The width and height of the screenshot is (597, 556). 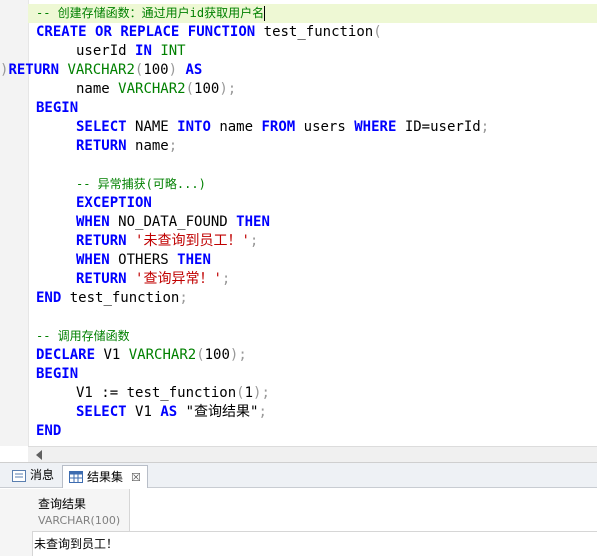 I want to click on tab-label: 结果集, so click(x=105, y=476).